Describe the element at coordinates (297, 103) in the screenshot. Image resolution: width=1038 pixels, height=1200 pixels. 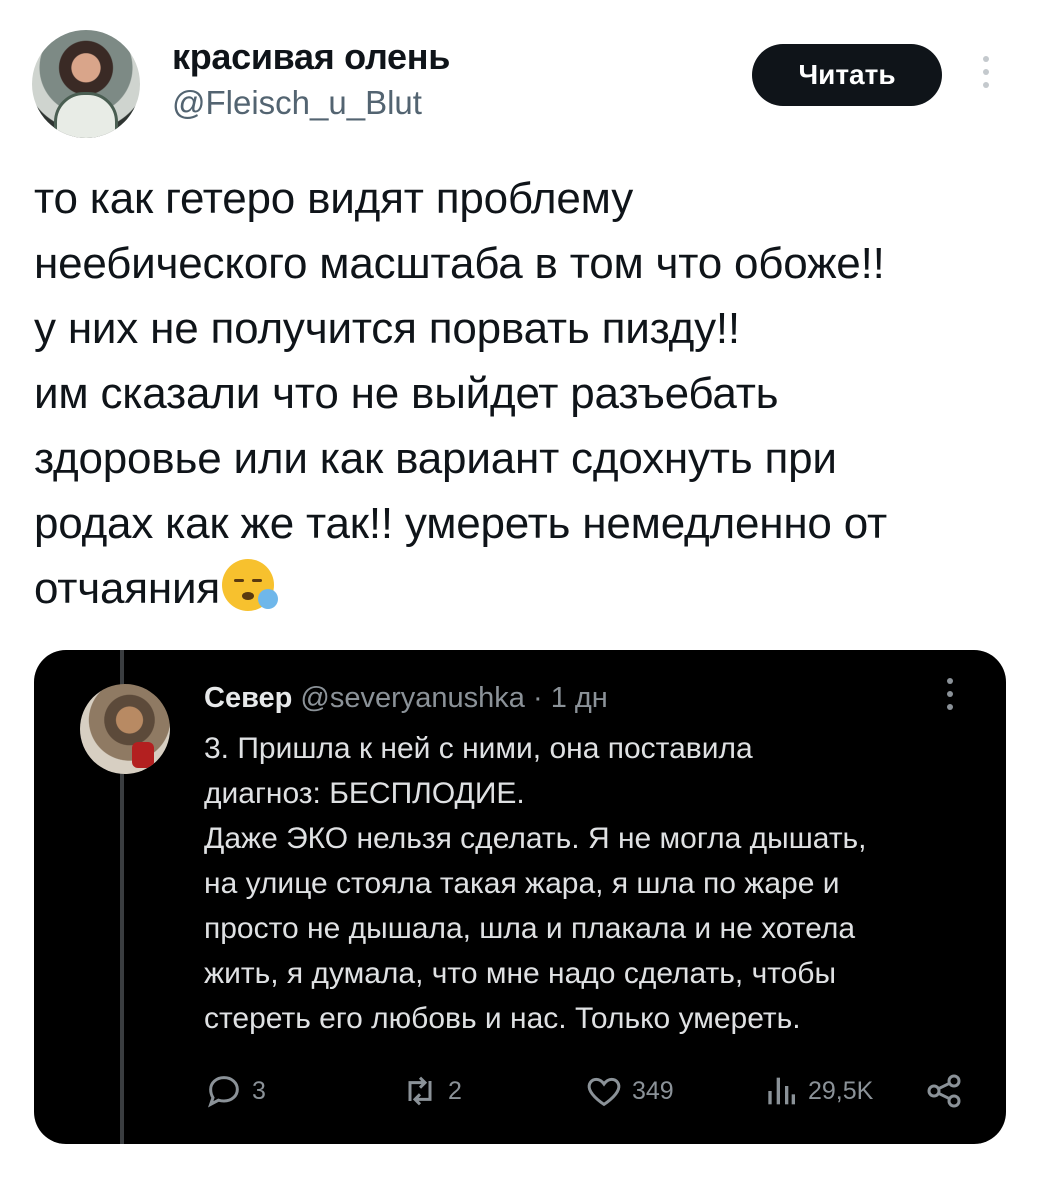
I see `author-handle: @Fleisch_u_Blut` at that location.